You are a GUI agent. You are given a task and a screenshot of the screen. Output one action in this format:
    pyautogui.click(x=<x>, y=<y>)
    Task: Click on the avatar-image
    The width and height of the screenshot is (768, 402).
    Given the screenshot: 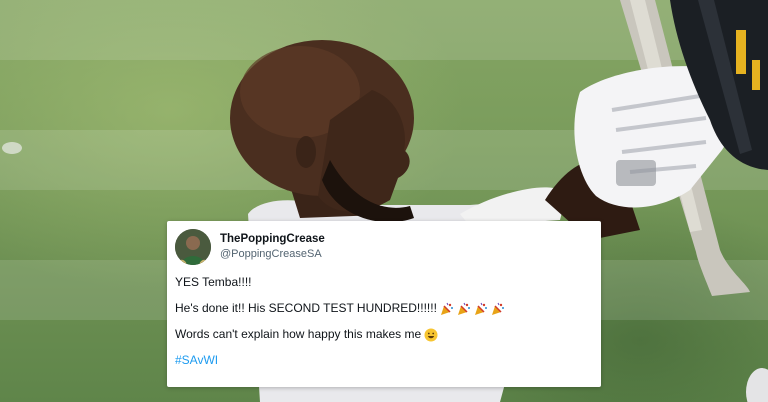 What is the action you would take?
    pyautogui.click(x=193, y=247)
    